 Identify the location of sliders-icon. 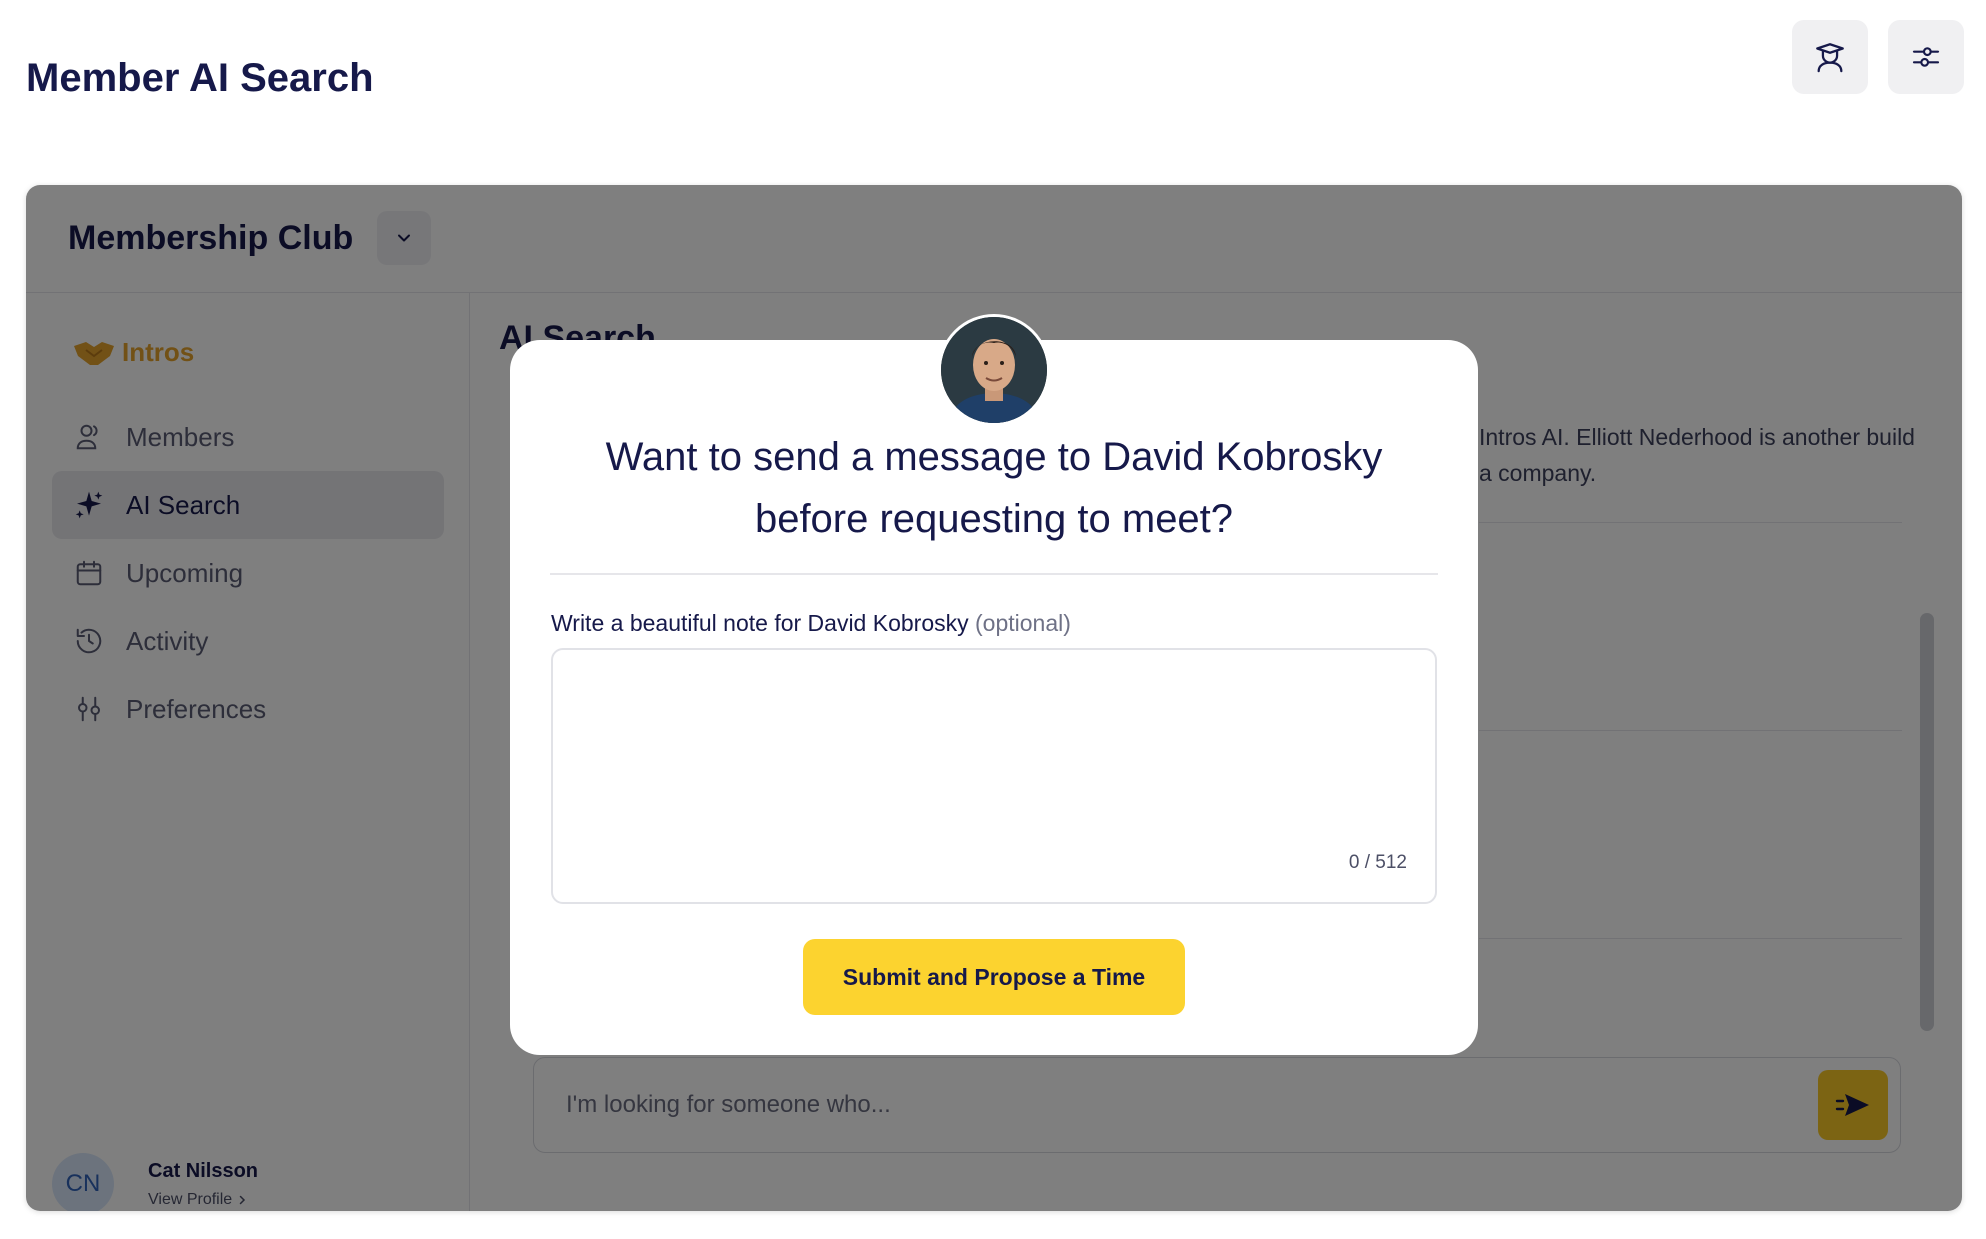
(1926, 57).